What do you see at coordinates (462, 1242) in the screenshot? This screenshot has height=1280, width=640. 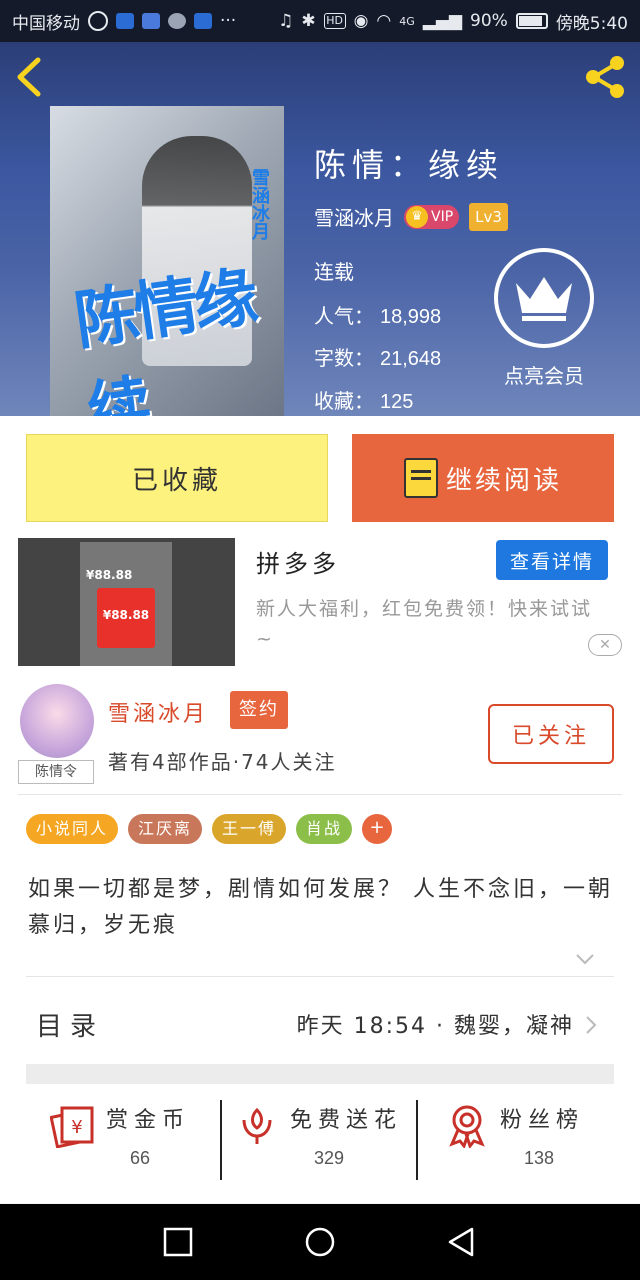 I see `back-nav-icon` at bounding box center [462, 1242].